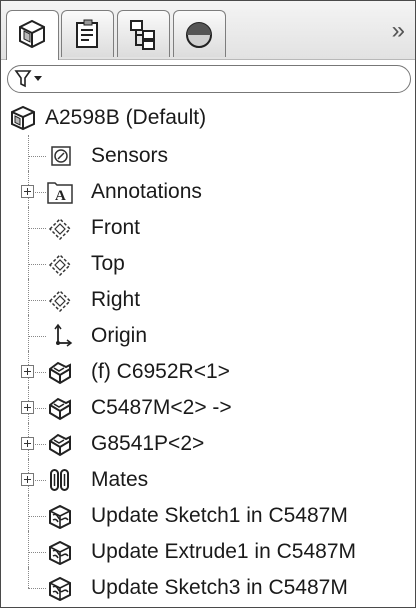 The width and height of the screenshot is (416, 608). I want to click on tree-item: Update Extrude1 in C5487M, so click(208, 550).